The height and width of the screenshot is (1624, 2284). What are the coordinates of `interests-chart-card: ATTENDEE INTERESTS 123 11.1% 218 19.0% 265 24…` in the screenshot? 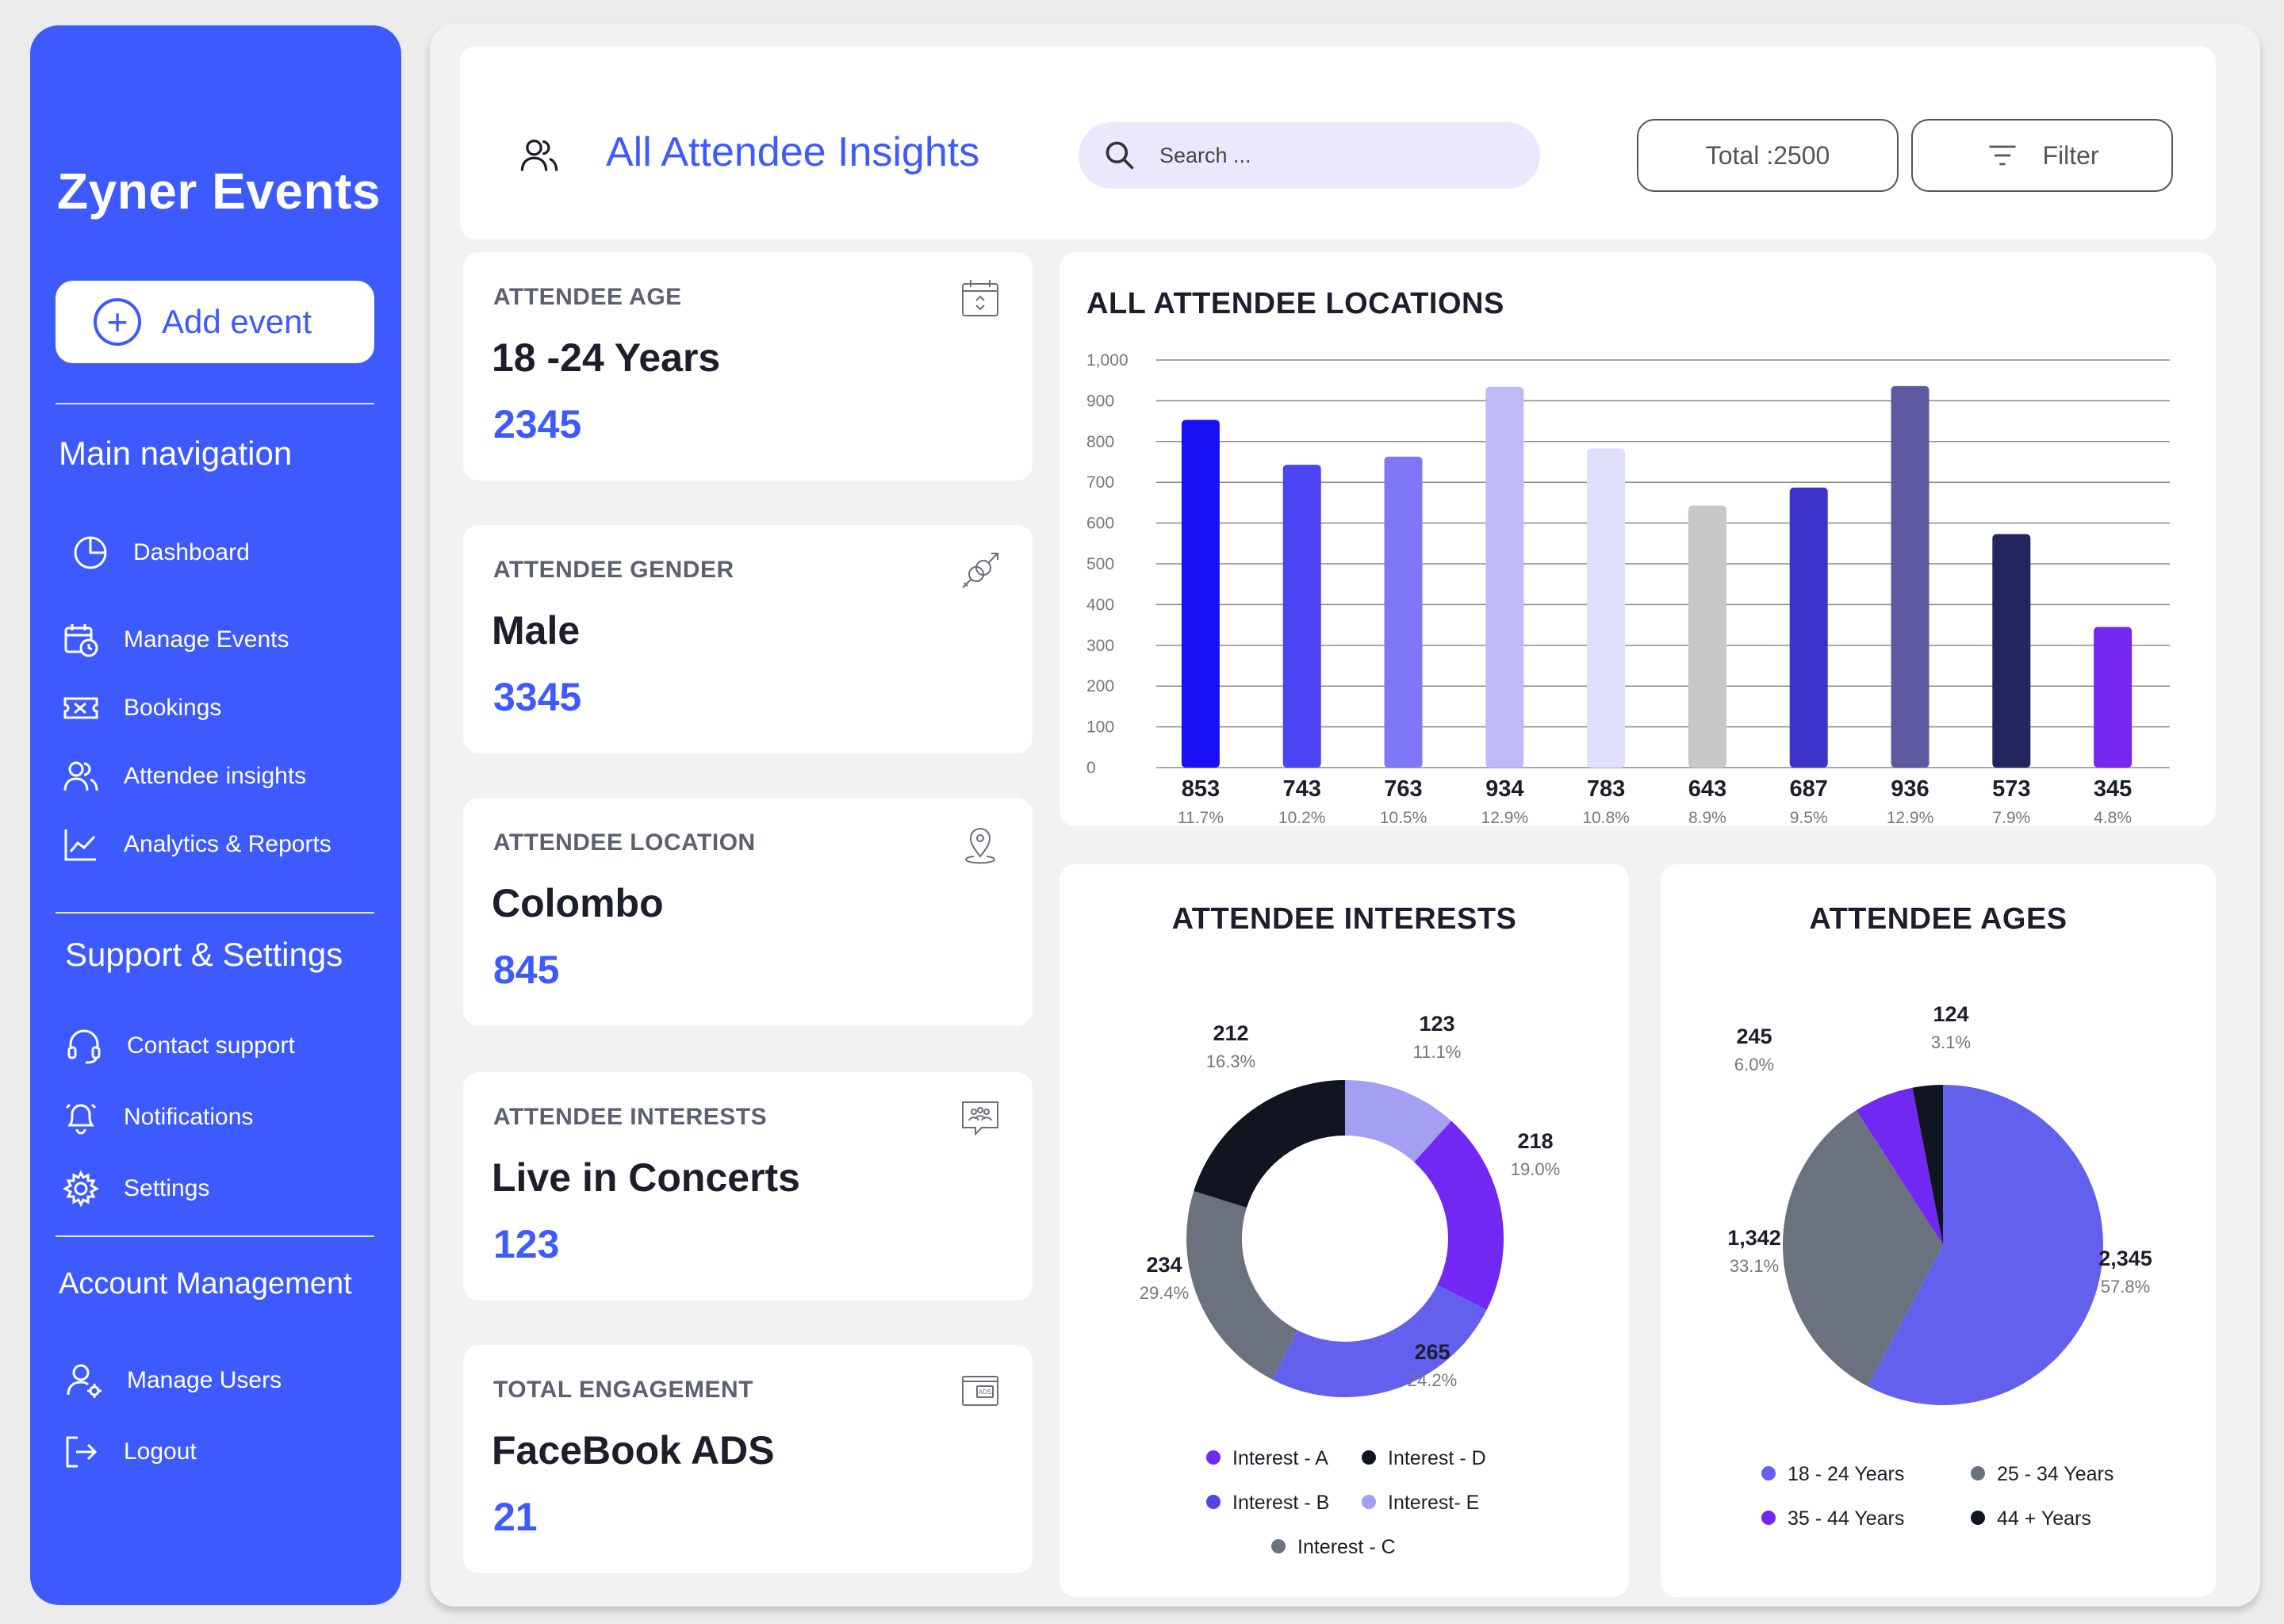 It's located at (1344, 1230).